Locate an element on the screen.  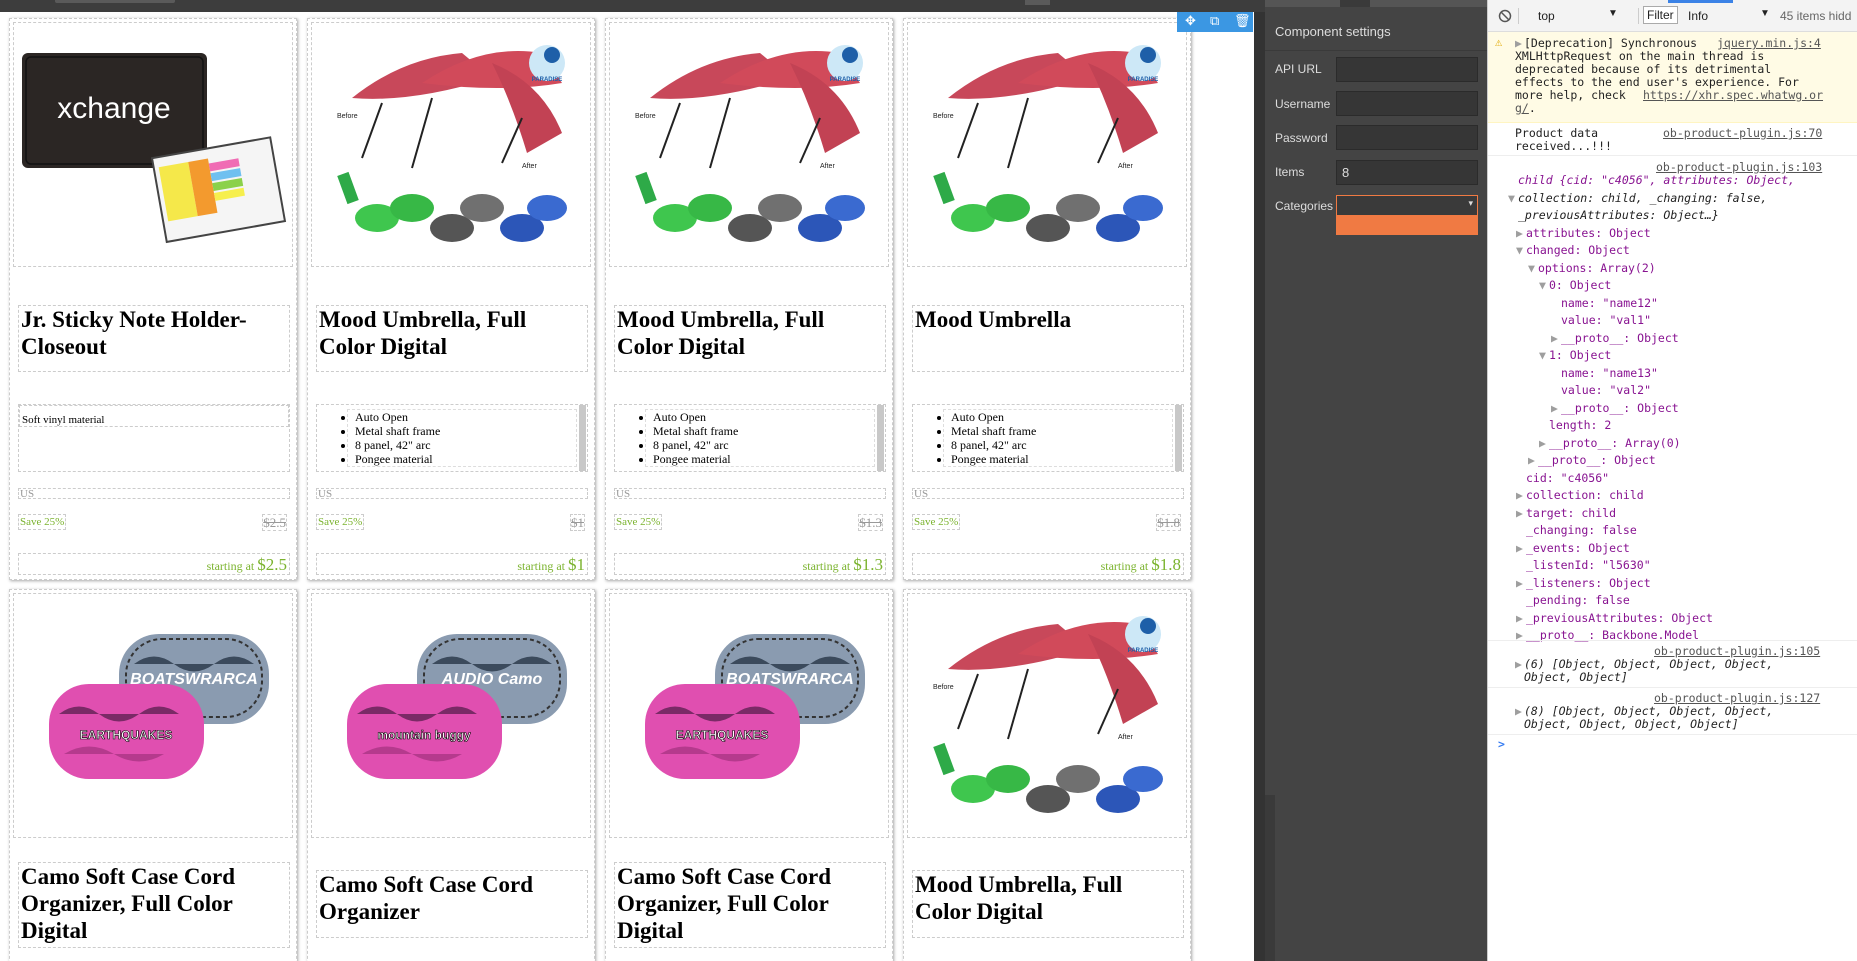
items-input: 8 is located at coordinates (1407, 172).